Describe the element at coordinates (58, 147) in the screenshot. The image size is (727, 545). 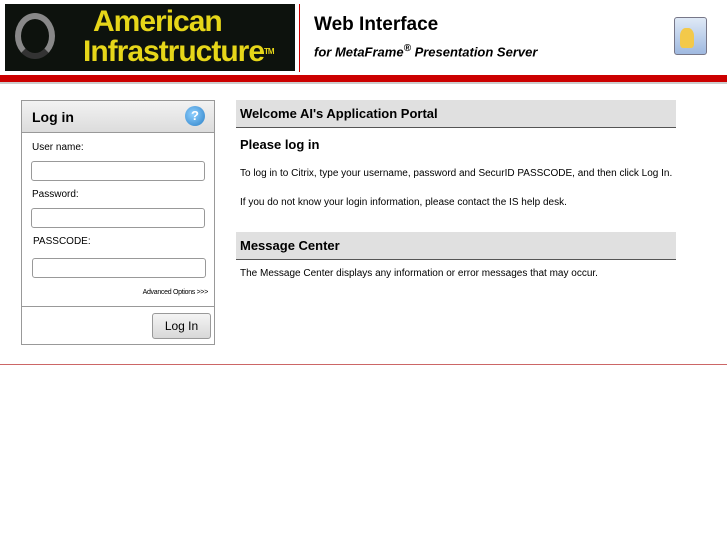
I see `username-label: User name:` at that location.